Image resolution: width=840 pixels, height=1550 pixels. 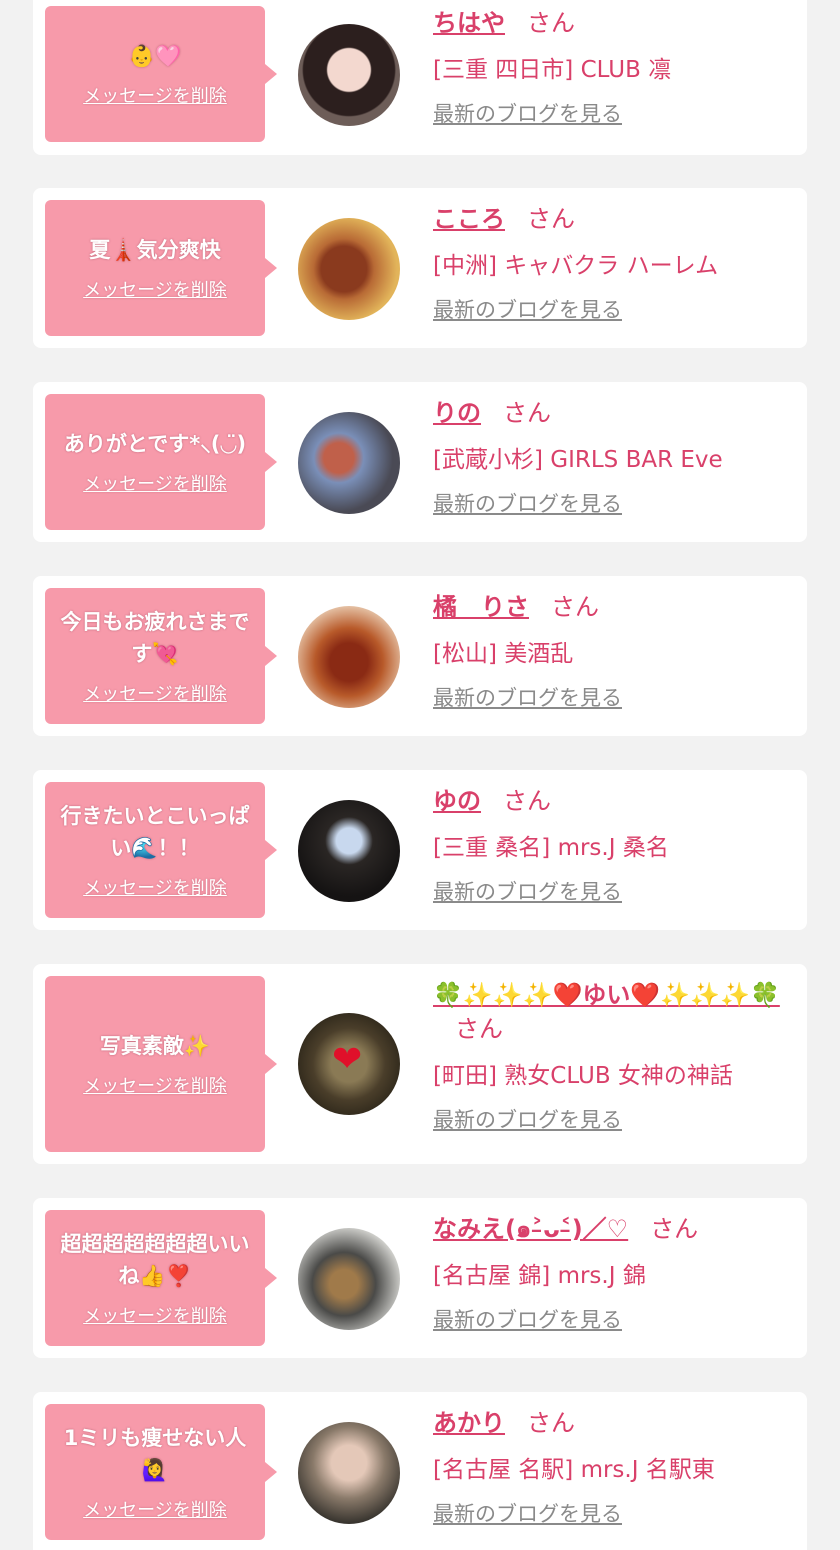 I want to click on profile-info: ちはや さん [三重 四日市] CLUB 凛 最新のブログを見る, so click(x=613, y=67).